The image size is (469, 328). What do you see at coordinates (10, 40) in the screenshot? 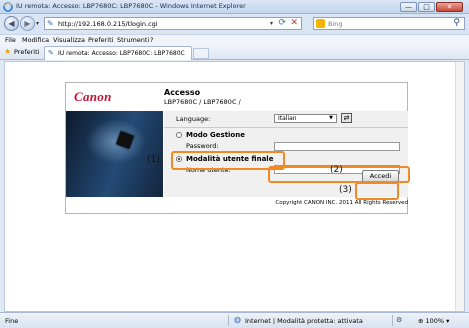
I see `menu-file: File` at bounding box center [10, 40].